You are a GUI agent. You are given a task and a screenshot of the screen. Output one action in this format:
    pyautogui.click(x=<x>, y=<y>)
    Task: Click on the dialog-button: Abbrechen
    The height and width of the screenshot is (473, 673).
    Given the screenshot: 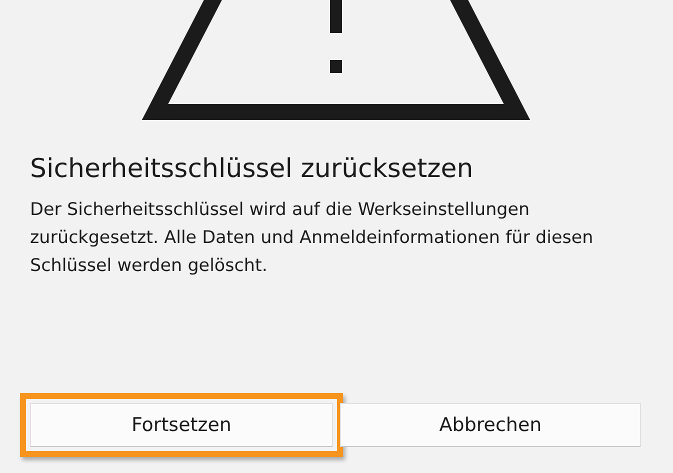 What is the action you would take?
    pyautogui.click(x=490, y=425)
    